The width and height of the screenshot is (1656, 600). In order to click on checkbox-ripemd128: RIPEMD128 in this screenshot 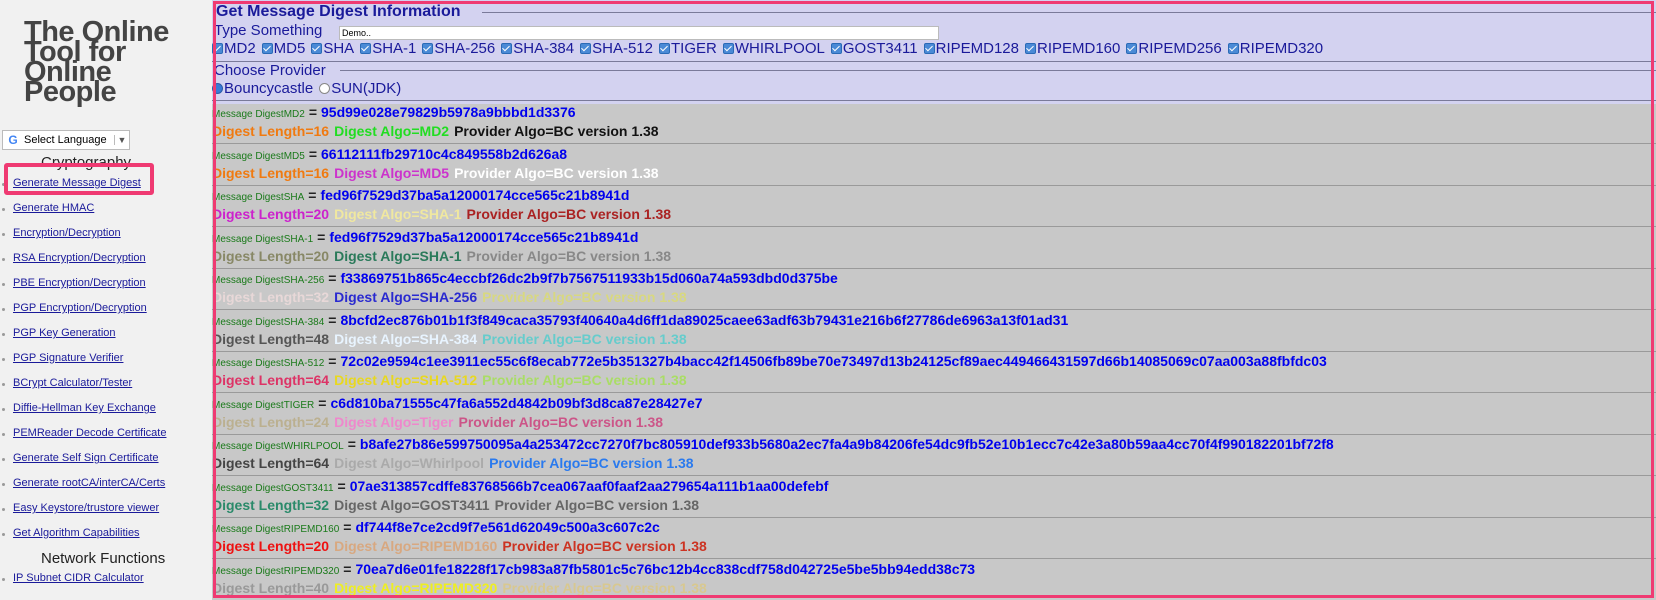, I will do `click(971, 48)`.